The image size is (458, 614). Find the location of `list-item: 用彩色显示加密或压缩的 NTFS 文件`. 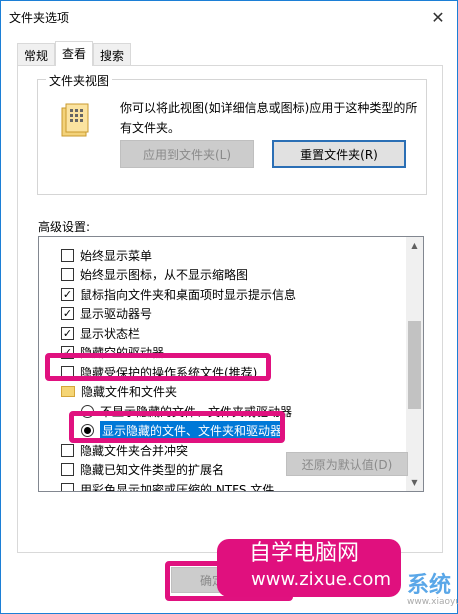

list-item: 用彩色显示加密或压缩的 NTFS 文件 is located at coordinates (242, 485).